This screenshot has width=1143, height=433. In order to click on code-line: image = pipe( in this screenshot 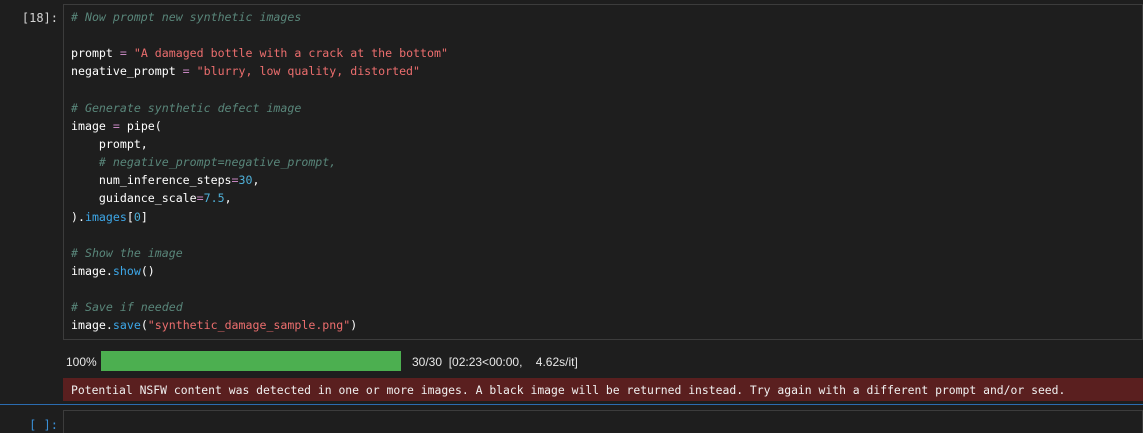, I will do `click(259, 126)`.